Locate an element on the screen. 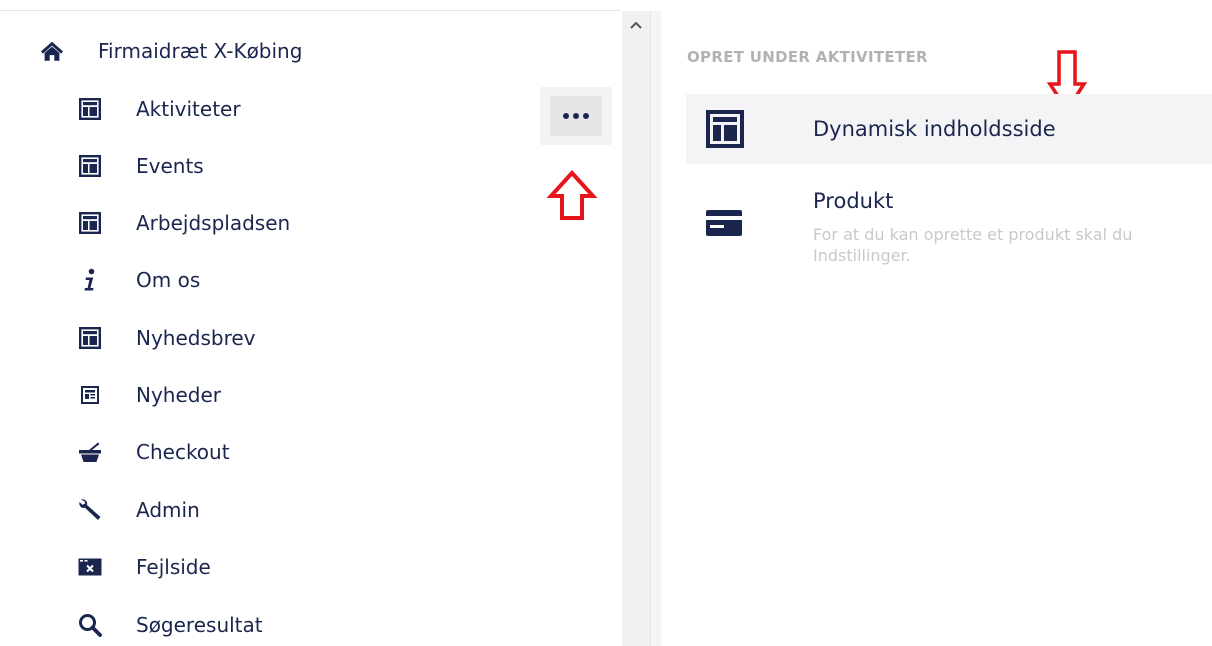 Image resolution: width=1212 pixels, height=646 pixels. credit-card-icon is located at coordinates (724, 223).